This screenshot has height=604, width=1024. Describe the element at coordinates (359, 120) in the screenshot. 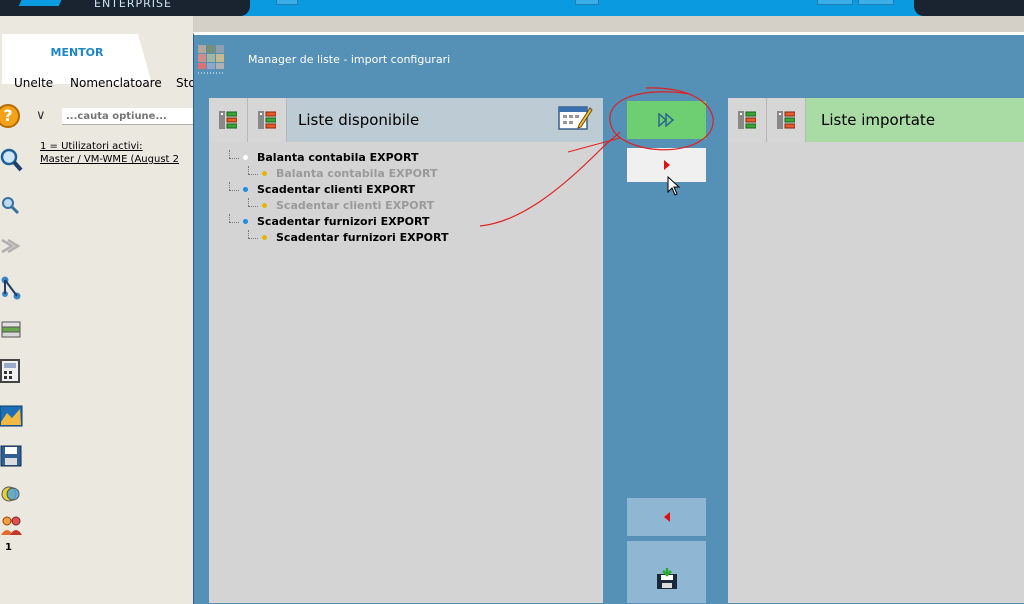

I see `available-lists-title: Liste disponibile` at that location.